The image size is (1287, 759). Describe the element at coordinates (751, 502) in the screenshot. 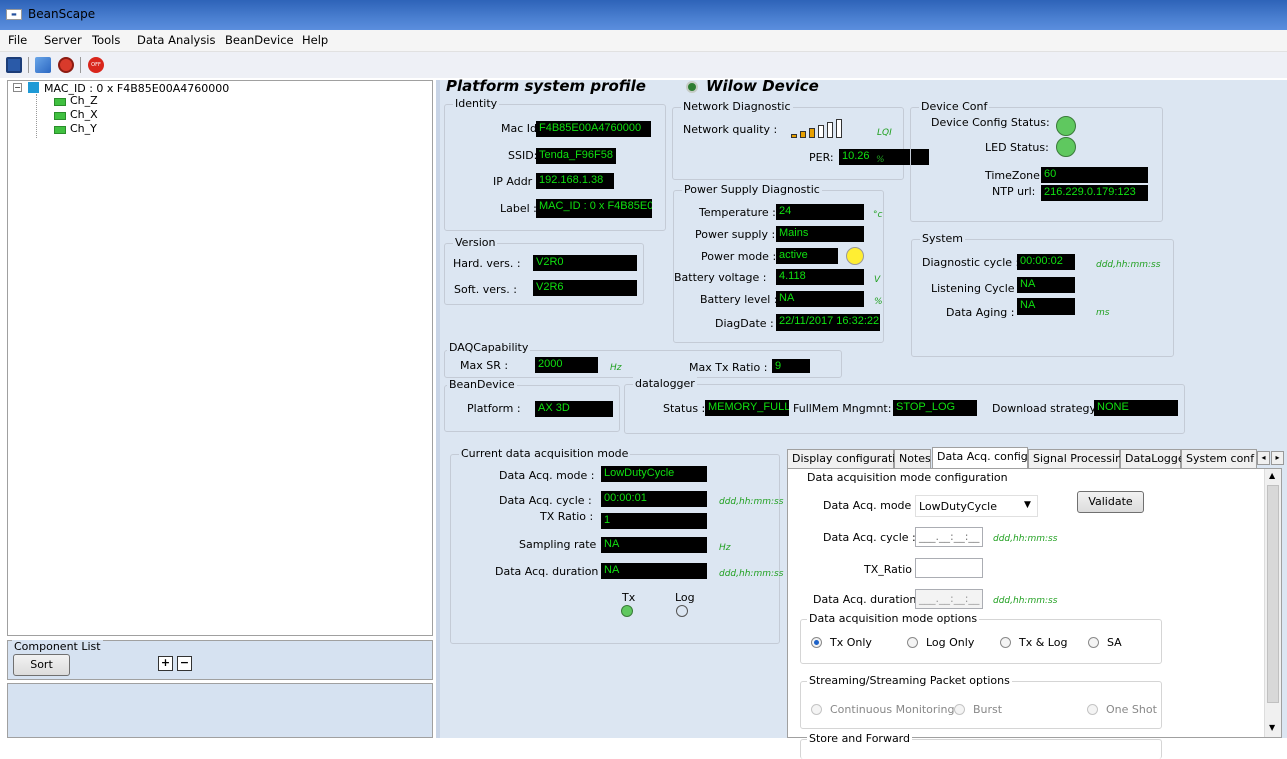

I see `current-cycle-unit: ddd,hh:mm:ss` at that location.